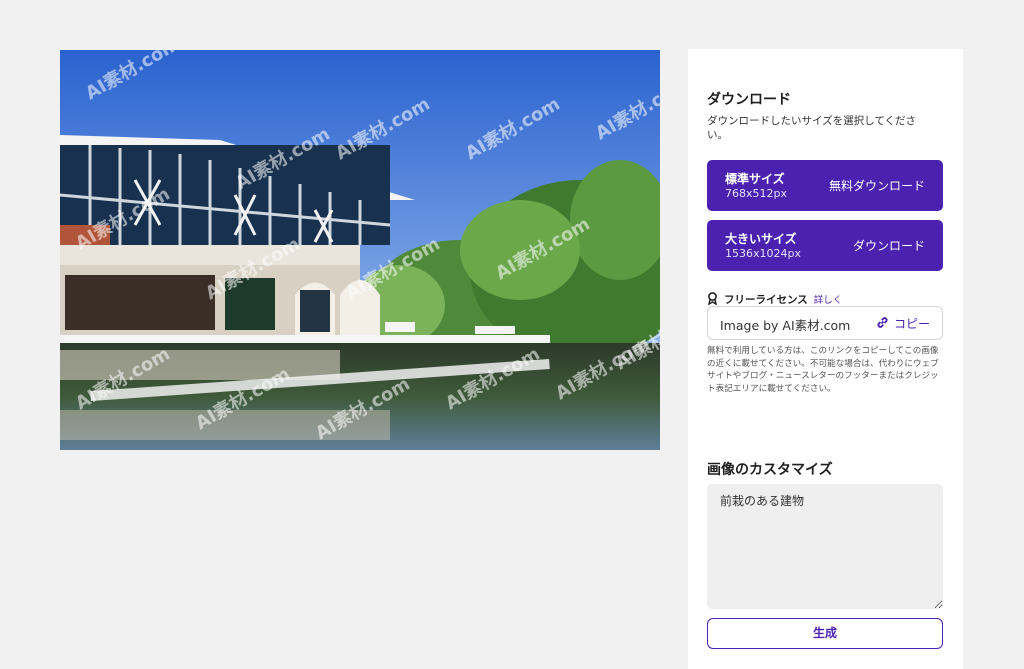 This screenshot has width=1024, height=669. I want to click on license-row: フリーライセンス 詳しく, so click(775, 298).